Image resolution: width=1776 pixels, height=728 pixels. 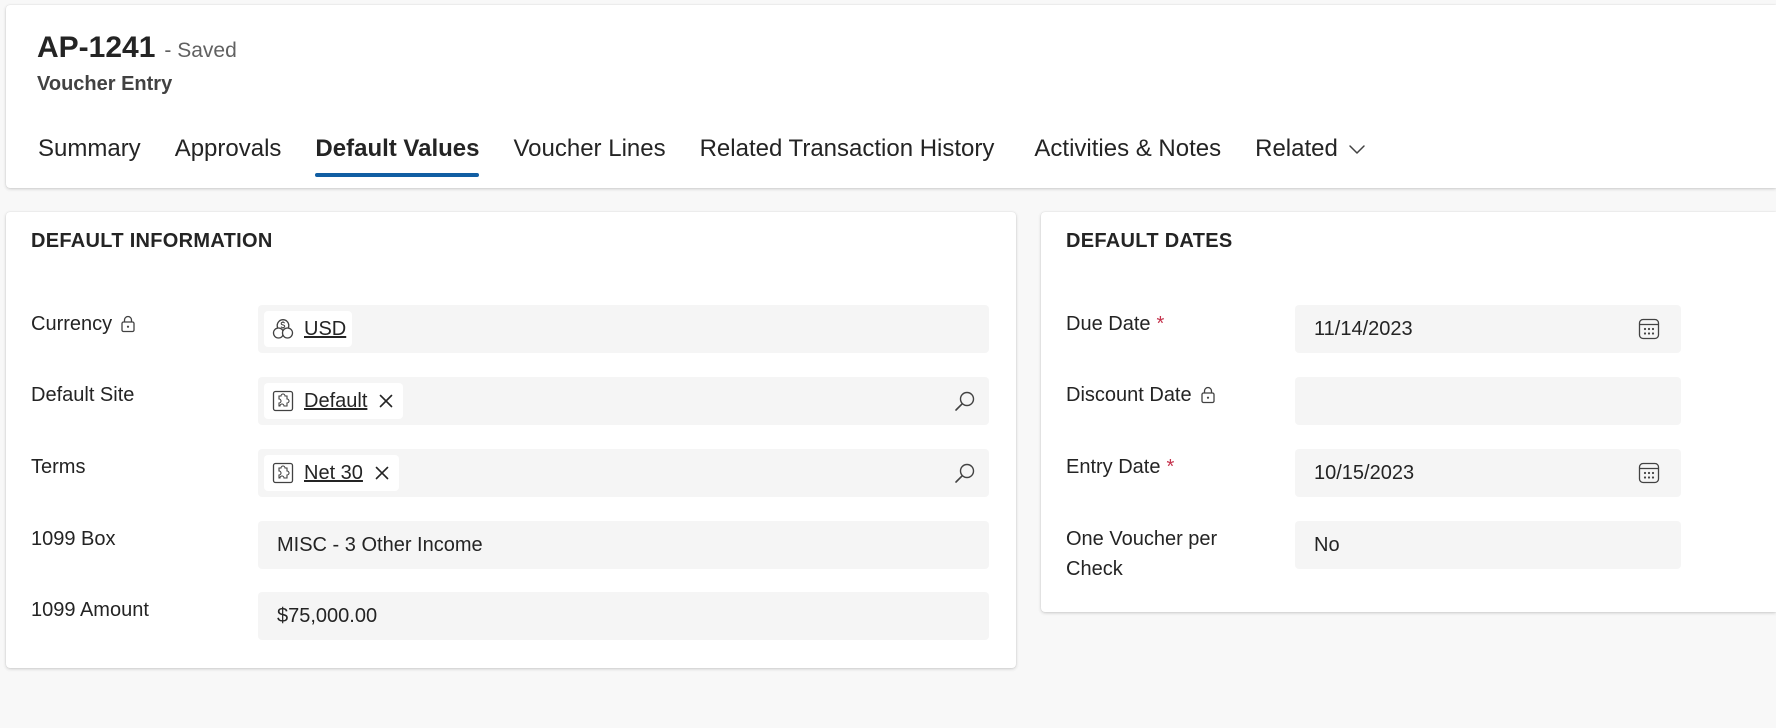 I want to click on due-date-field: 11/14/2023, so click(x=1488, y=329).